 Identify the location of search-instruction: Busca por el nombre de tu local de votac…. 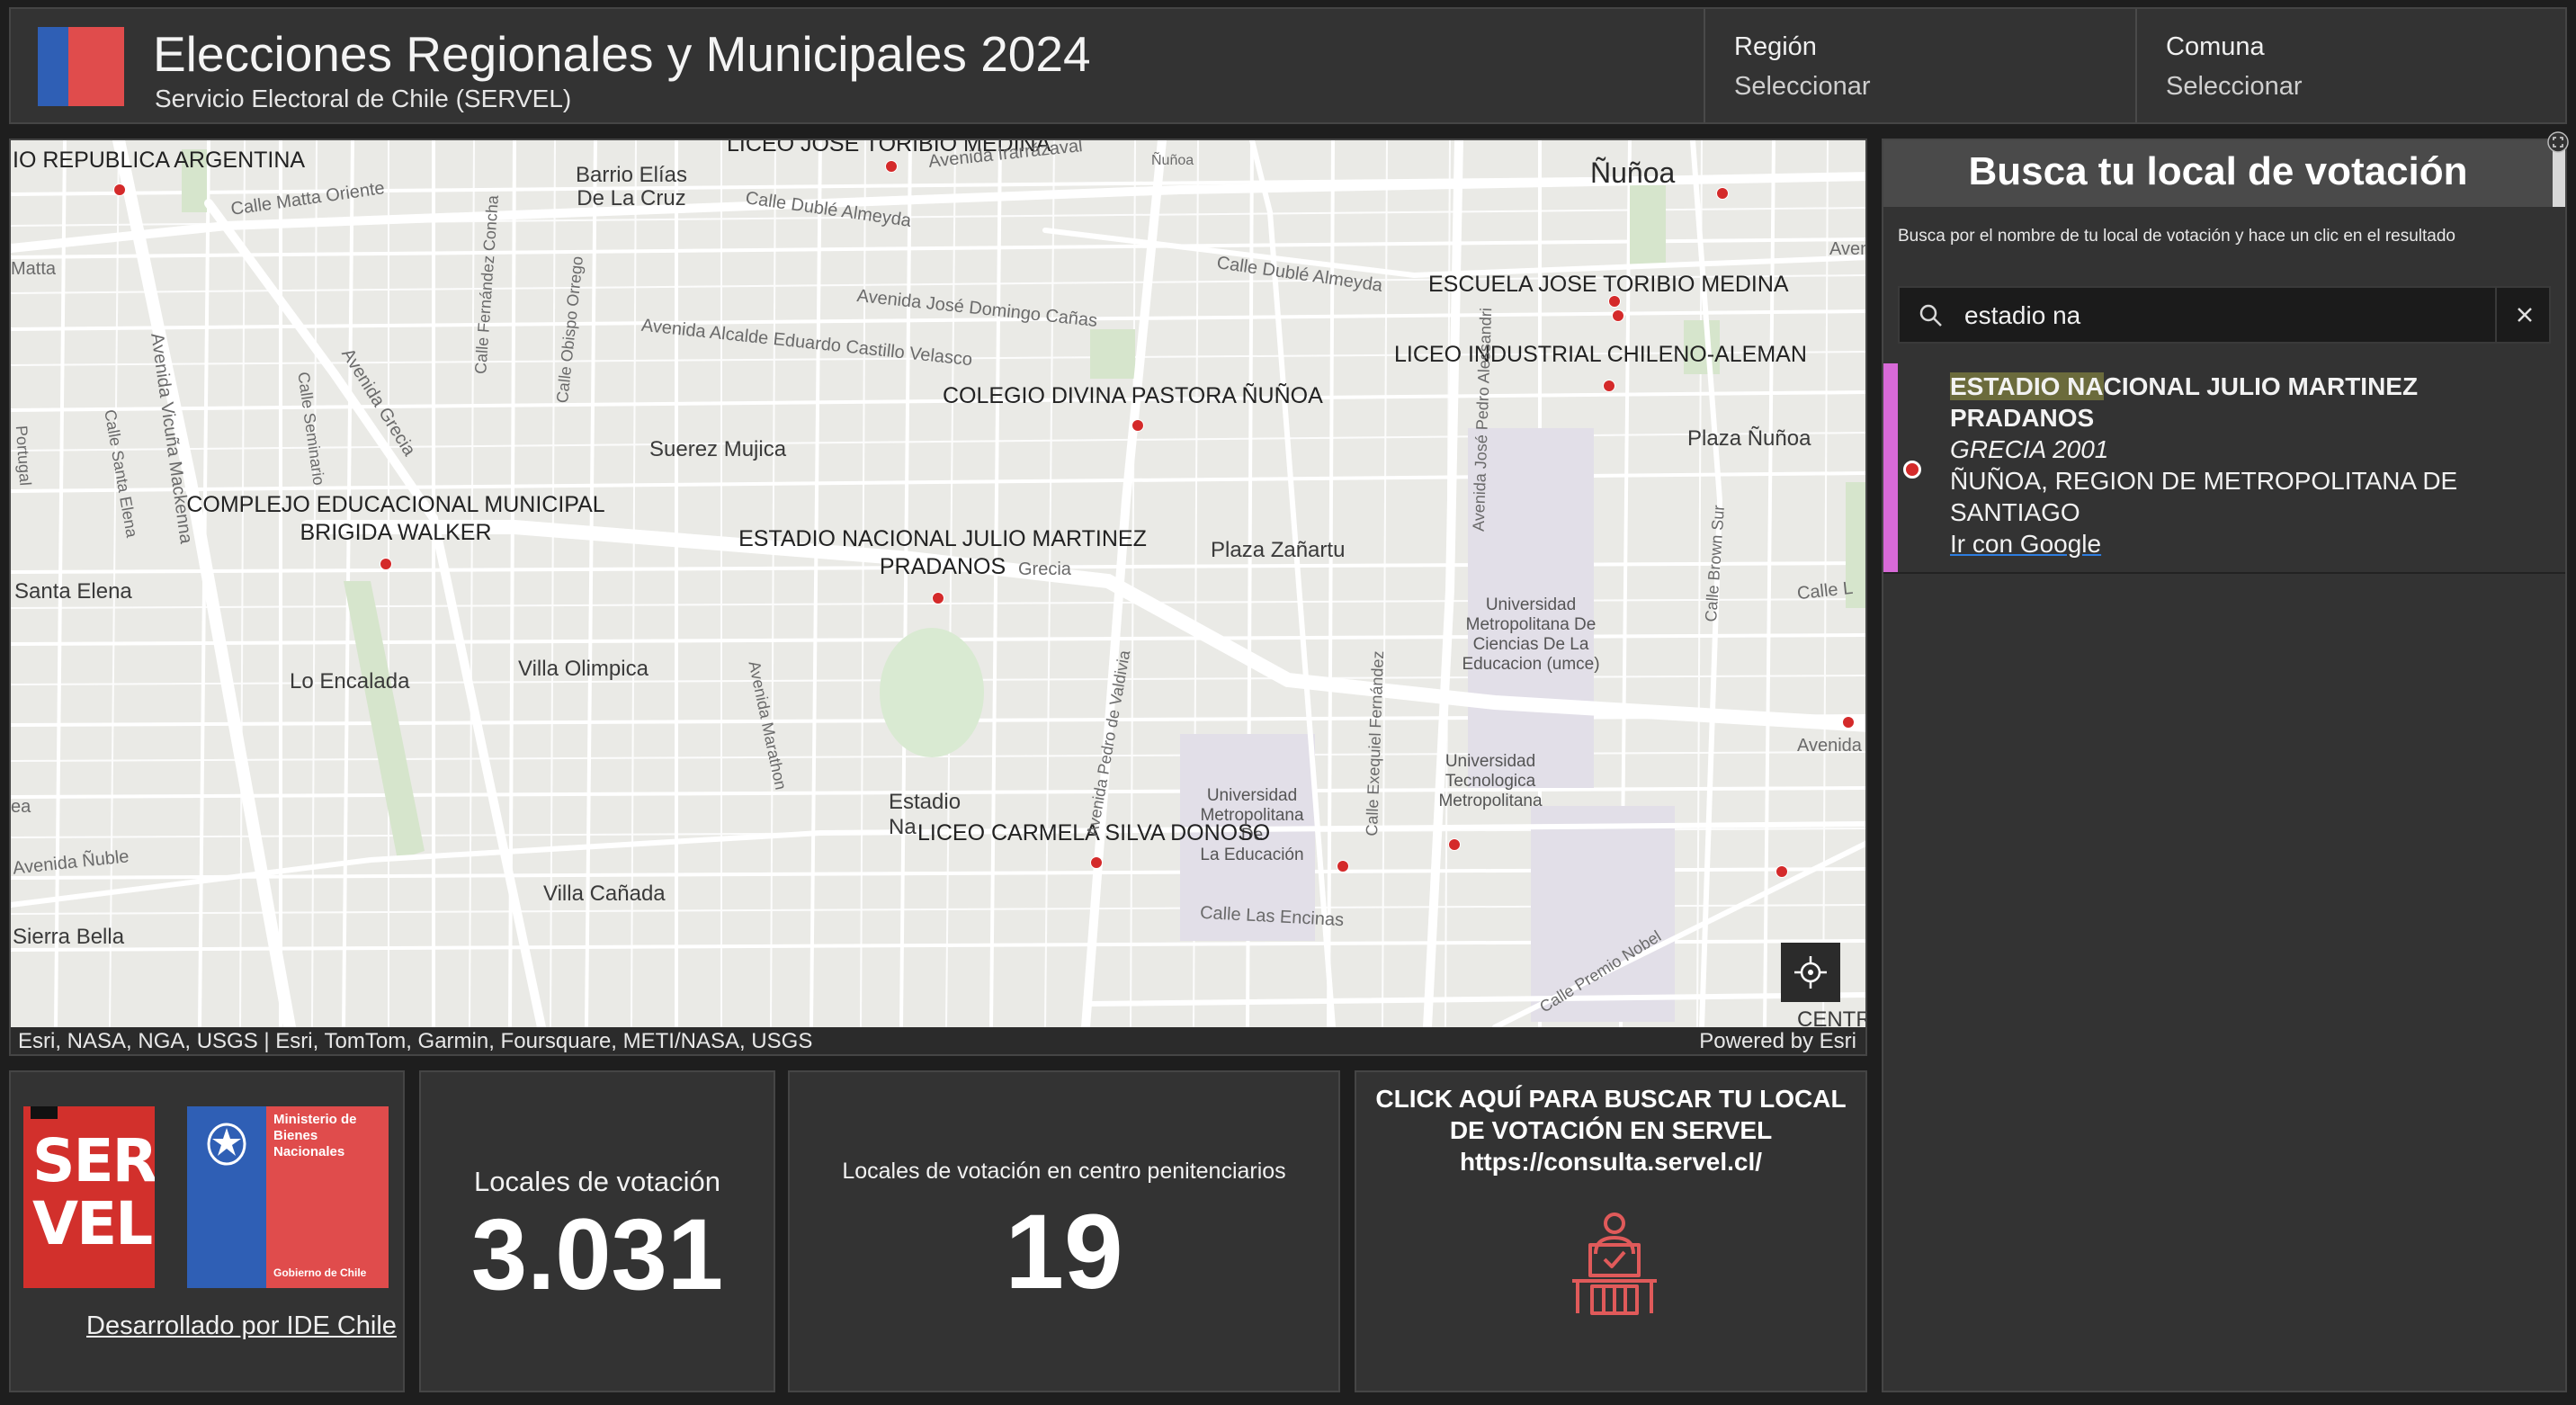
(2176, 236).